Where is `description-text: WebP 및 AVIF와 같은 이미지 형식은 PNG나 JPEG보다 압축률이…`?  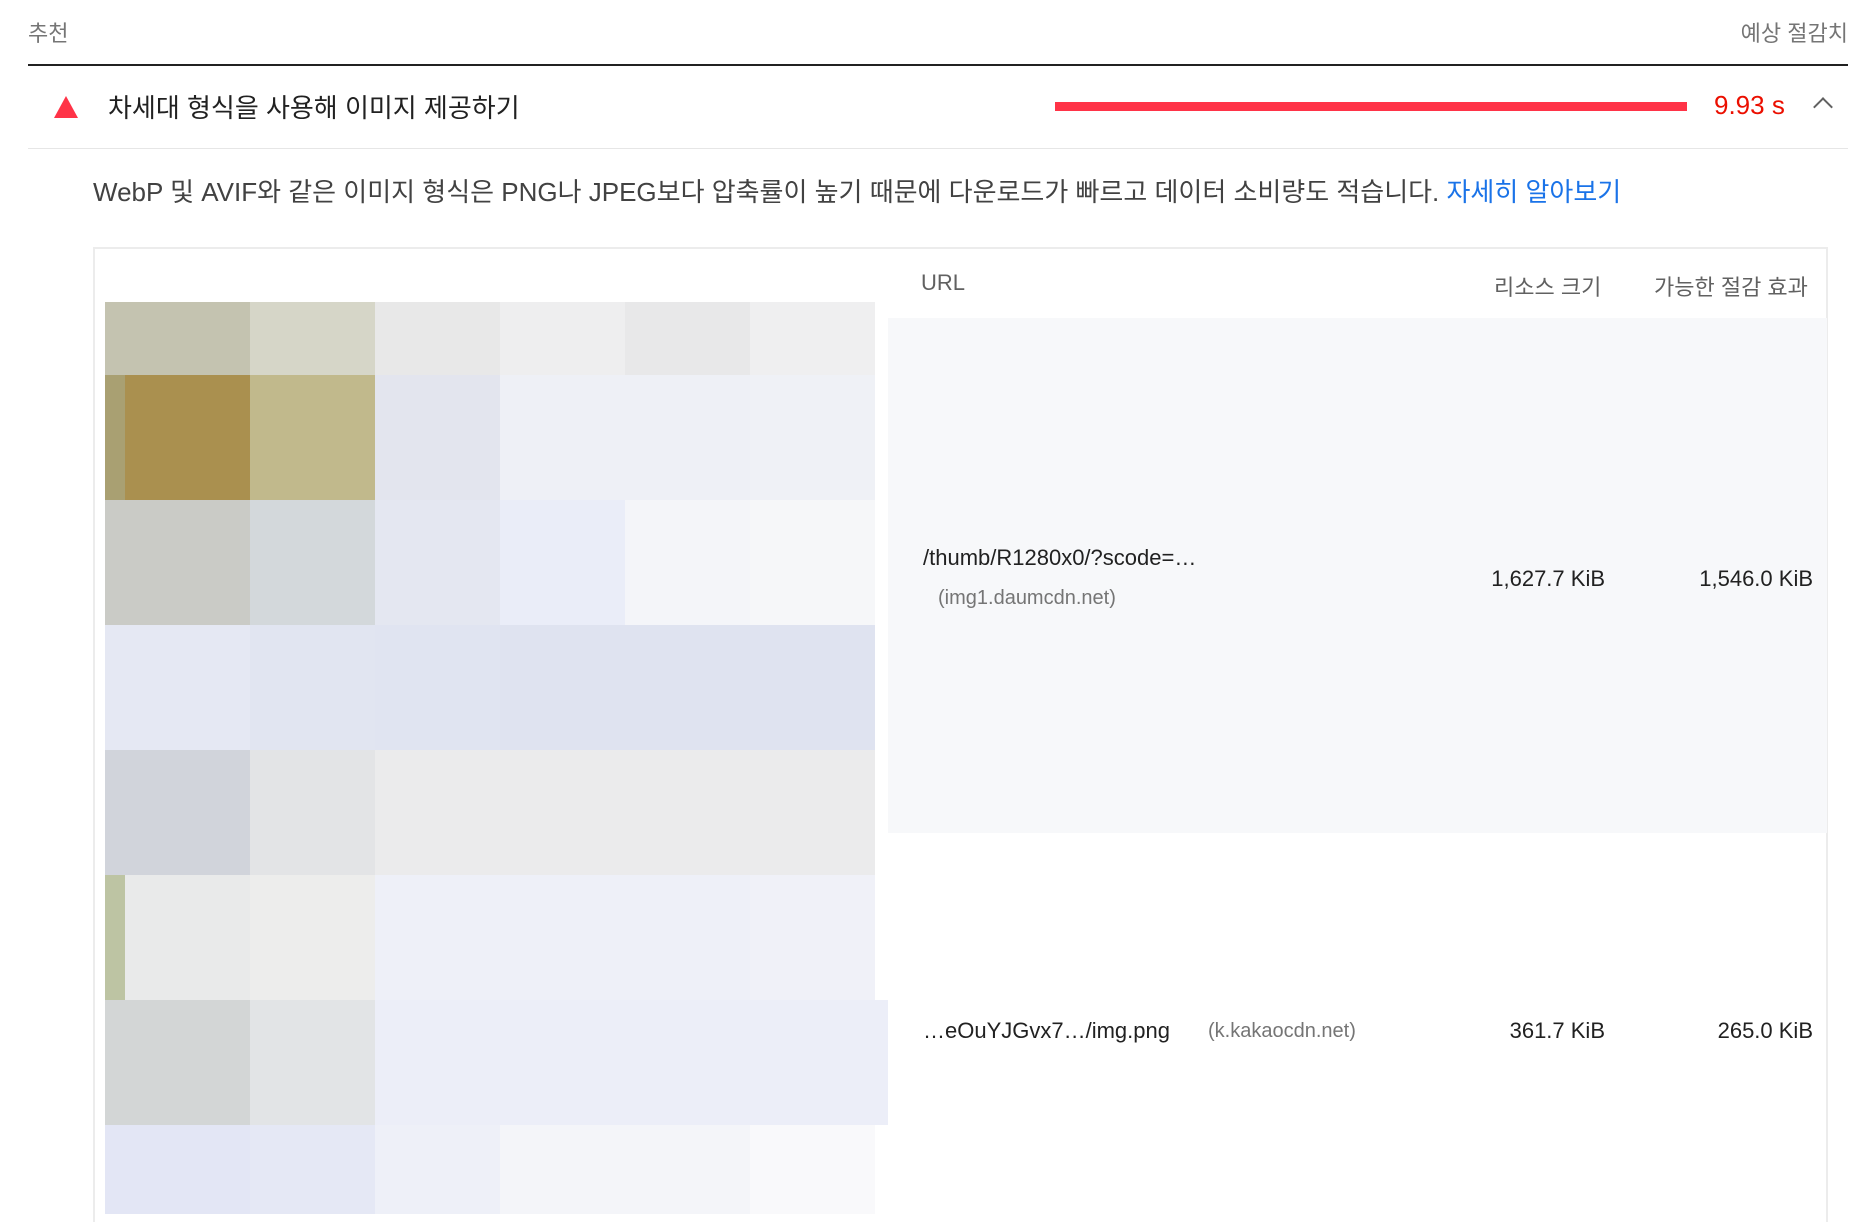
description-text: WebP 및 AVIF와 같은 이미지 형식은 PNG나 JPEG보다 압축률이… is located at coordinates (770, 192).